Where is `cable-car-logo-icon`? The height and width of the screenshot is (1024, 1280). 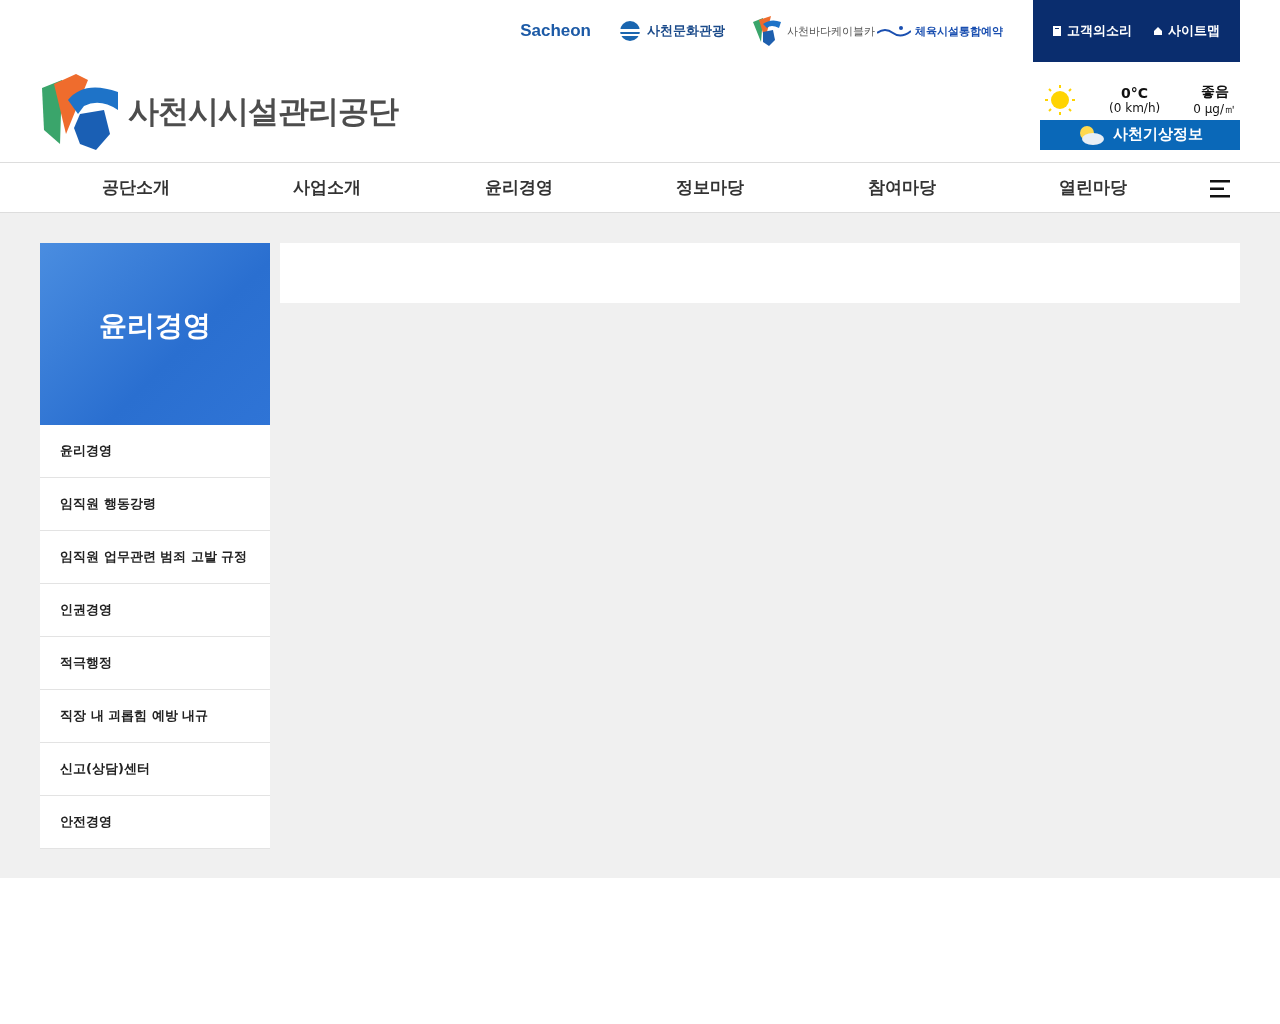
cable-car-logo-icon is located at coordinates (767, 31).